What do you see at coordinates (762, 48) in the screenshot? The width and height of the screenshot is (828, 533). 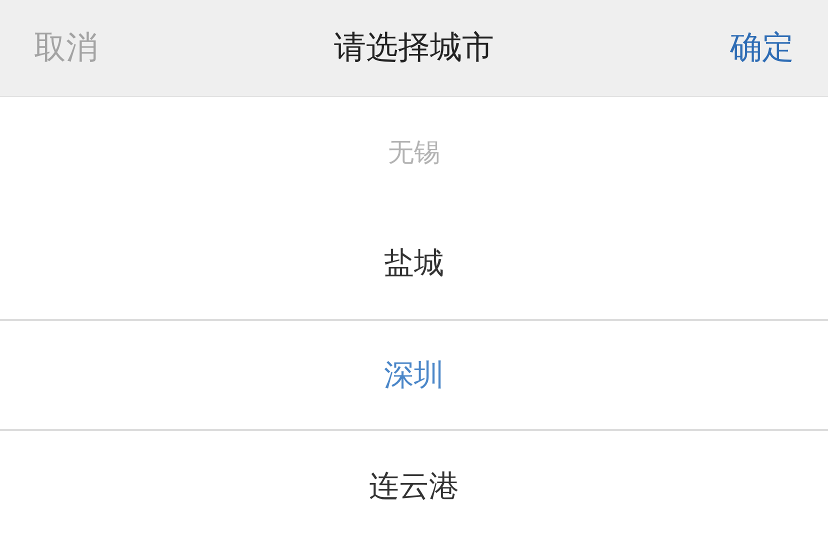 I see `confirm-button: 确定` at bounding box center [762, 48].